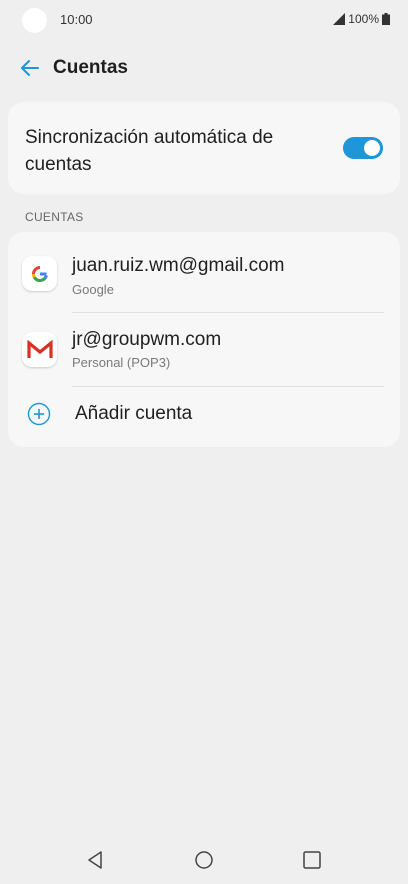 Image resolution: width=408 pixels, height=884 pixels. What do you see at coordinates (147, 339) in the screenshot?
I see `account-email: jr@groupwm.com` at bounding box center [147, 339].